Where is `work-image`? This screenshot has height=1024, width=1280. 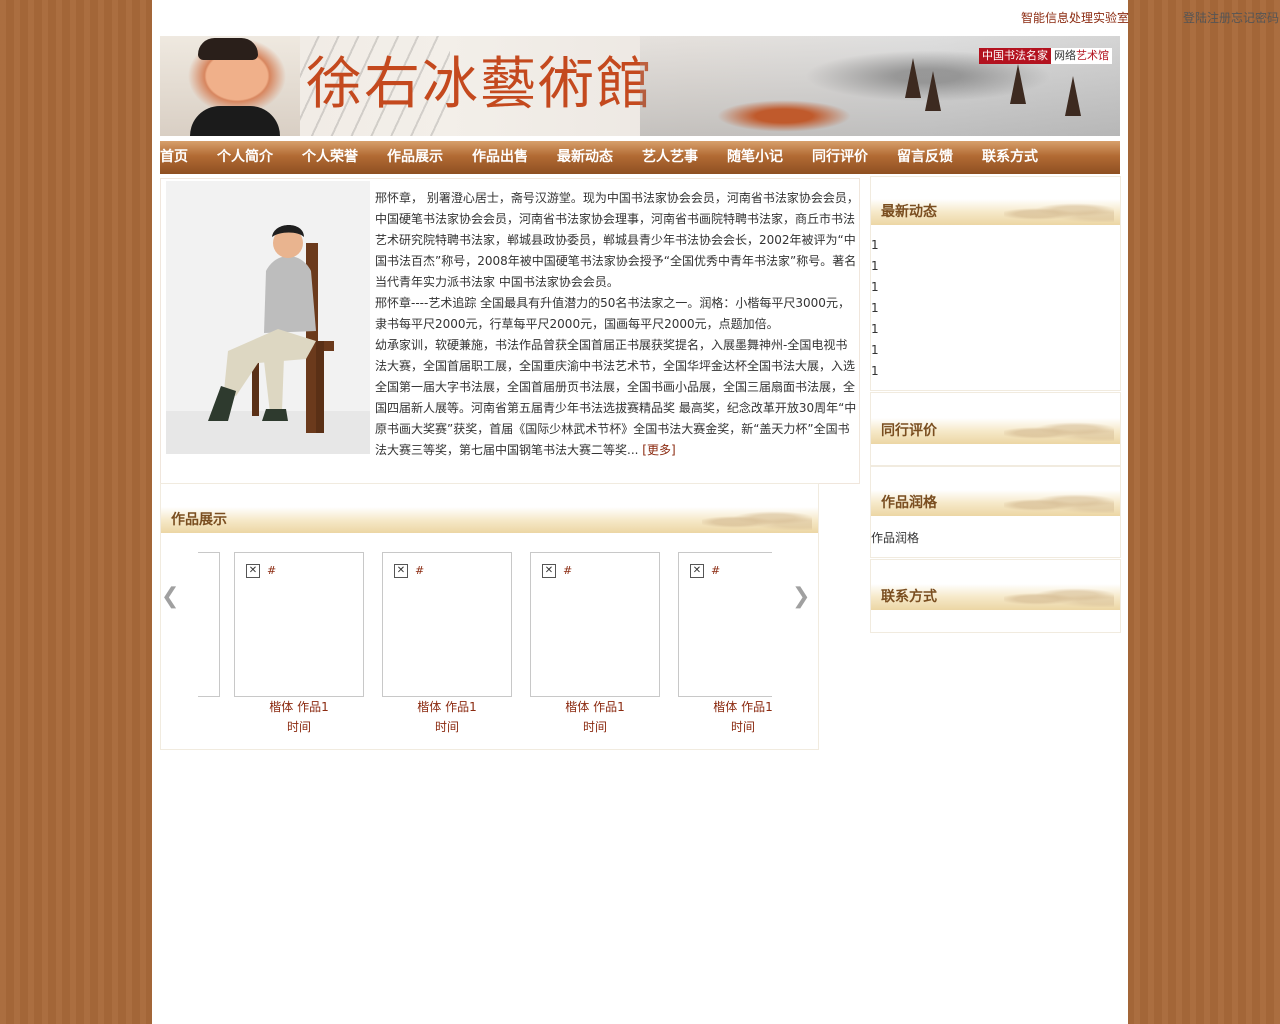 work-image is located at coordinates (209, 624).